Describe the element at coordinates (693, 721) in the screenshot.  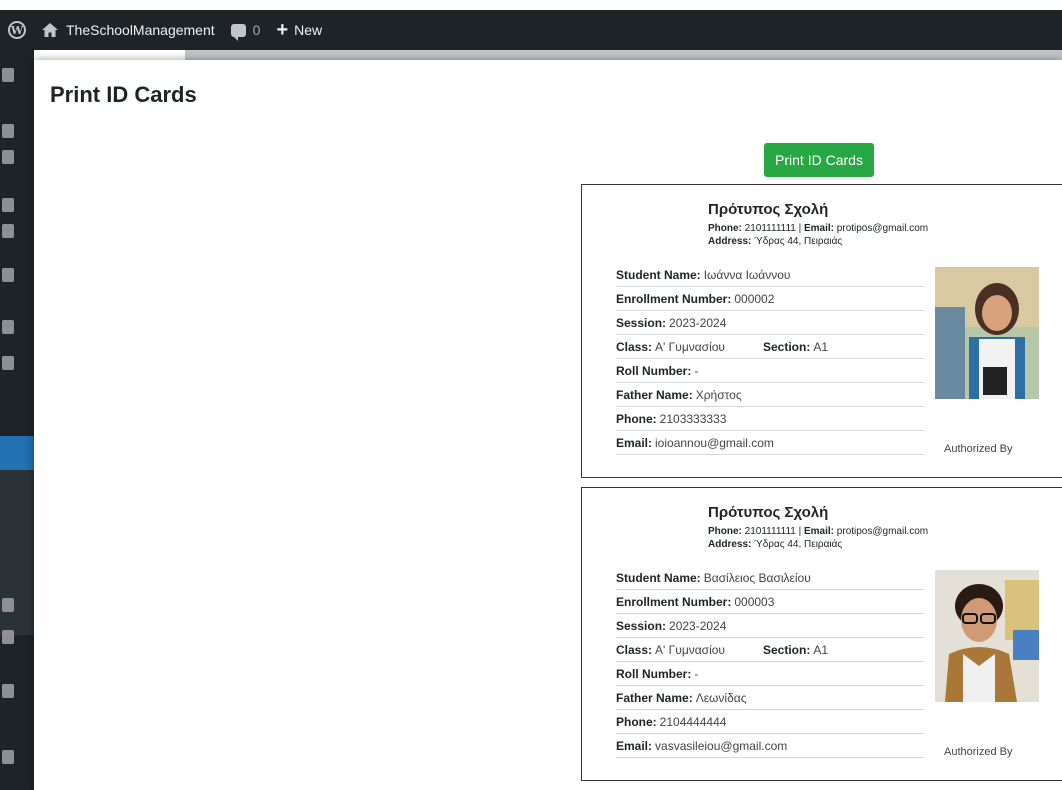
I see `student-phone: 2104444444` at that location.